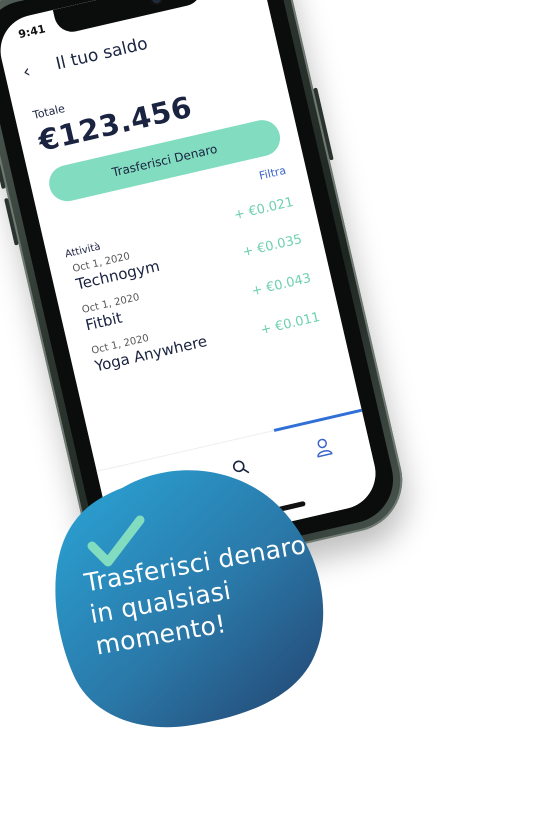 This screenshot has width=551, height=815. What do you see at coordinates (240, 467) in the screenshot?
I see `search-icon` at bounding box center [240, 467].